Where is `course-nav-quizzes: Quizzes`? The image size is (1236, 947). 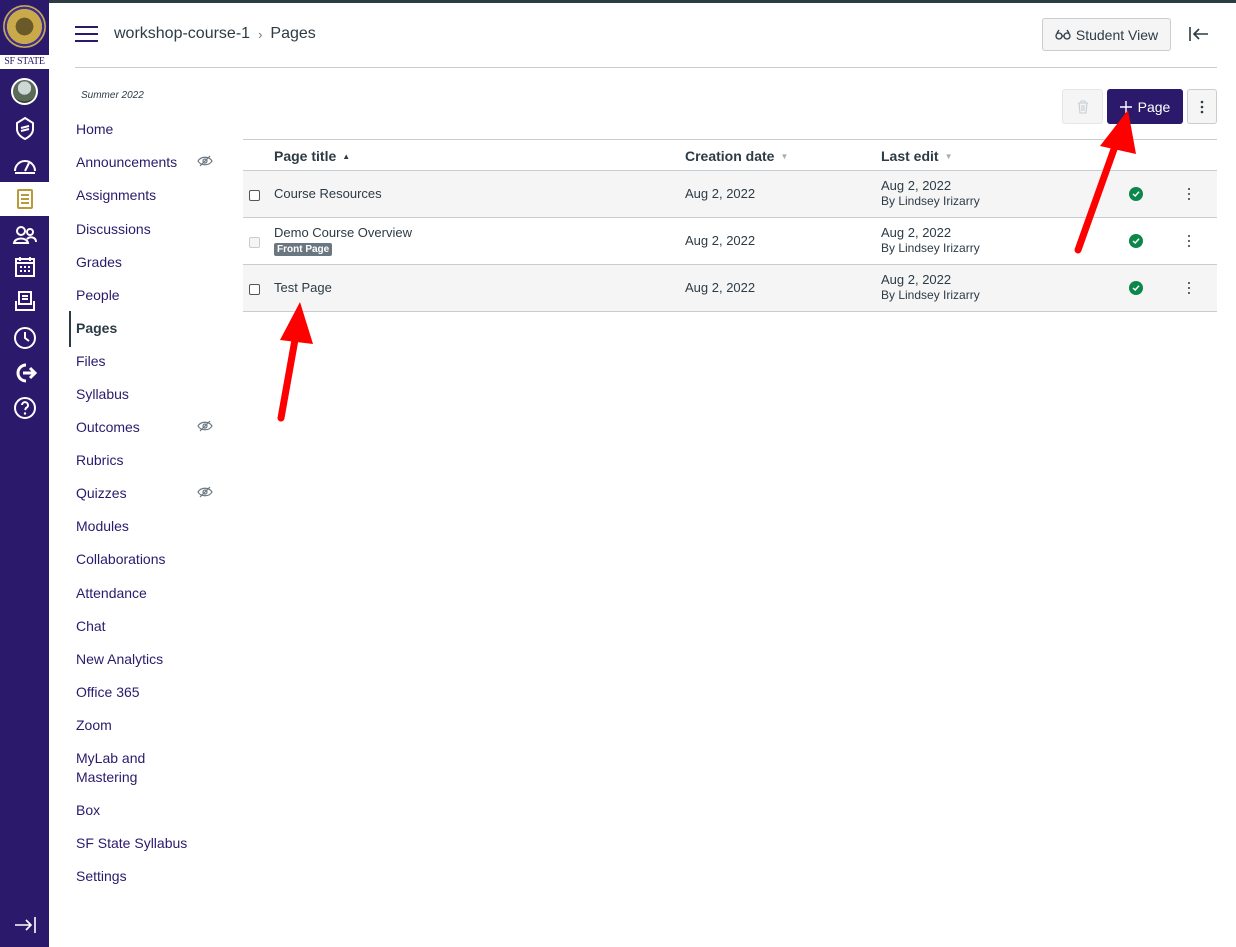 course-nav-quizzes: Quizzes is located at coordinates (151, 493).